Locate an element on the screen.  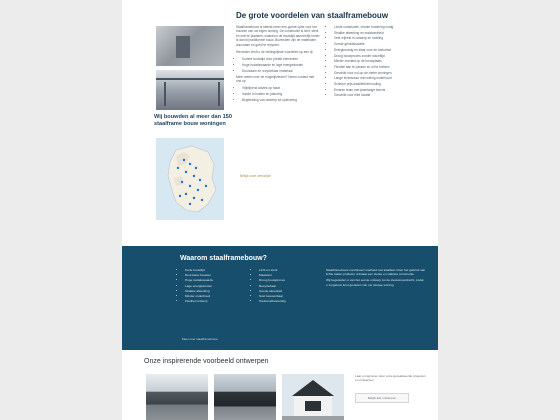
list-item: Flexibel aan te passen en uit te breiden is located at coordinates (379, 67).